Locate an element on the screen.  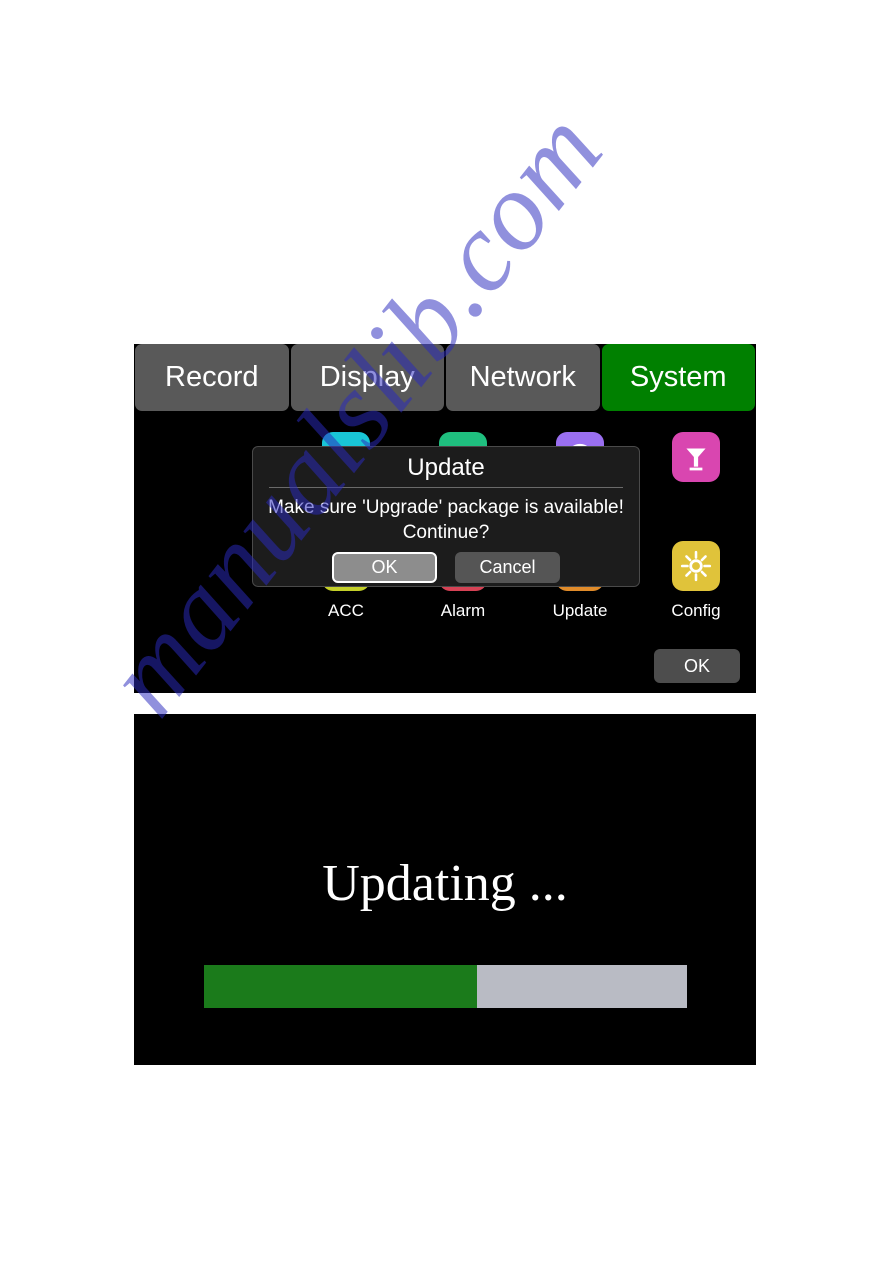
app-acc-label: ACC is located at coordinates (346, 610).